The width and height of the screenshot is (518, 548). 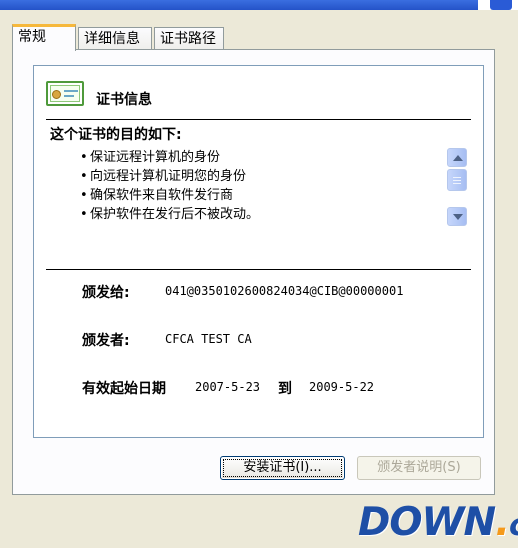 I want to click on purpose-text: 保证远程计算机的身份, so click(x=155, y=157).